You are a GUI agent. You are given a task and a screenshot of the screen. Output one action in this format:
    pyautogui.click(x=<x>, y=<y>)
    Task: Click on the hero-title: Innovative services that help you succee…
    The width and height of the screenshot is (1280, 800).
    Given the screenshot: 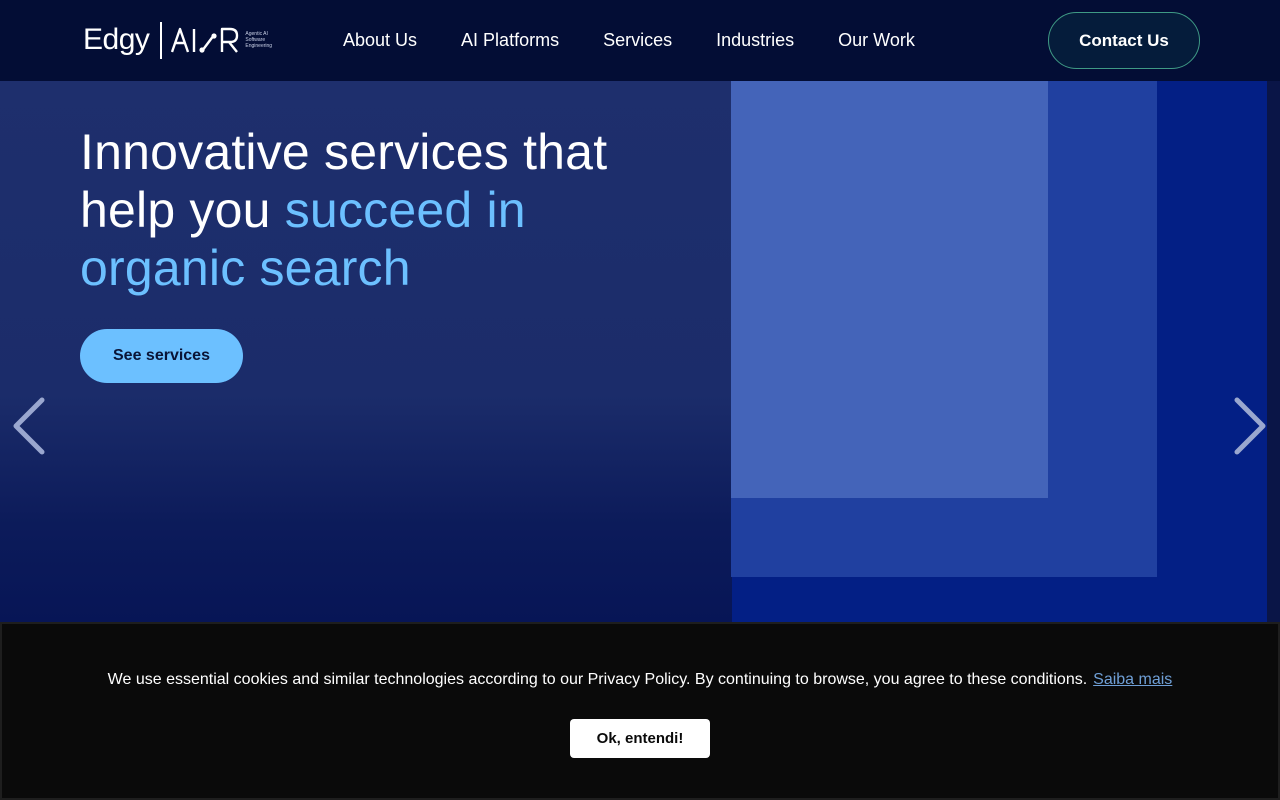 What is the action you would take?
    pyautogui.click(x=380, y=210)
    